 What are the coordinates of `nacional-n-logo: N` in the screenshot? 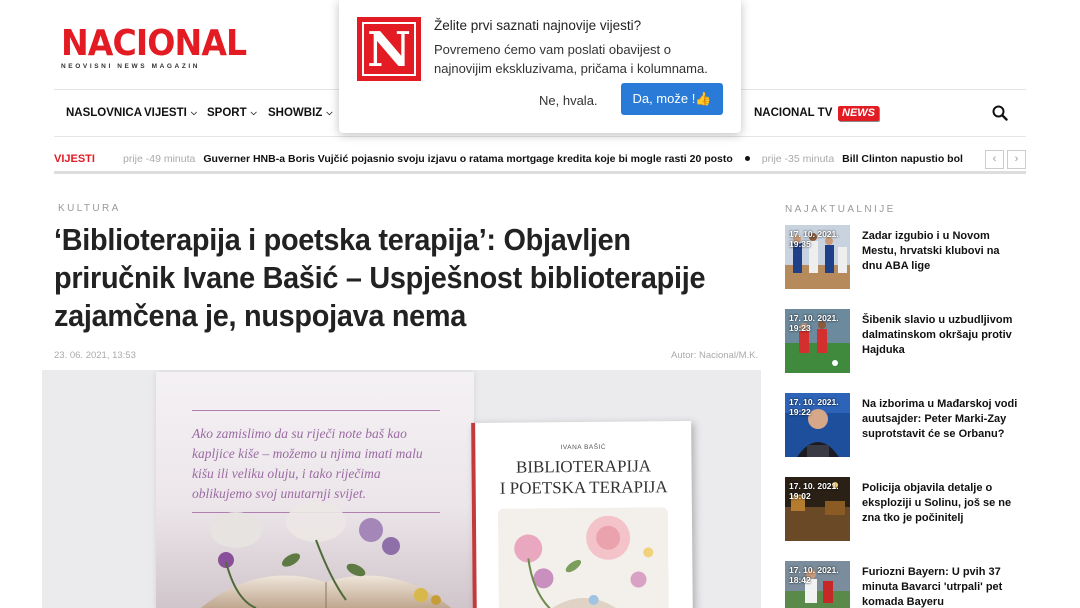 It's located at (389, 49).